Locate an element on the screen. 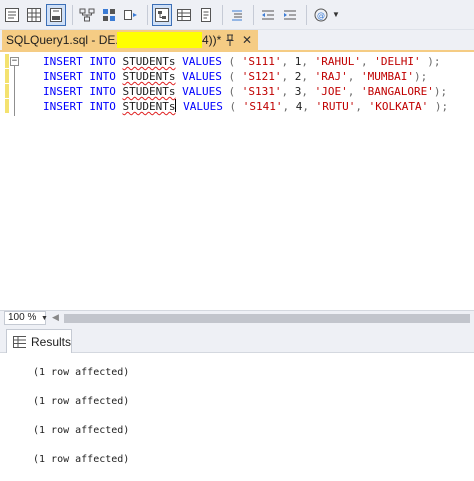 The width and height of the screenshot is (474, 481). results-tab-strip: Results is located at coordinates (237, 339).